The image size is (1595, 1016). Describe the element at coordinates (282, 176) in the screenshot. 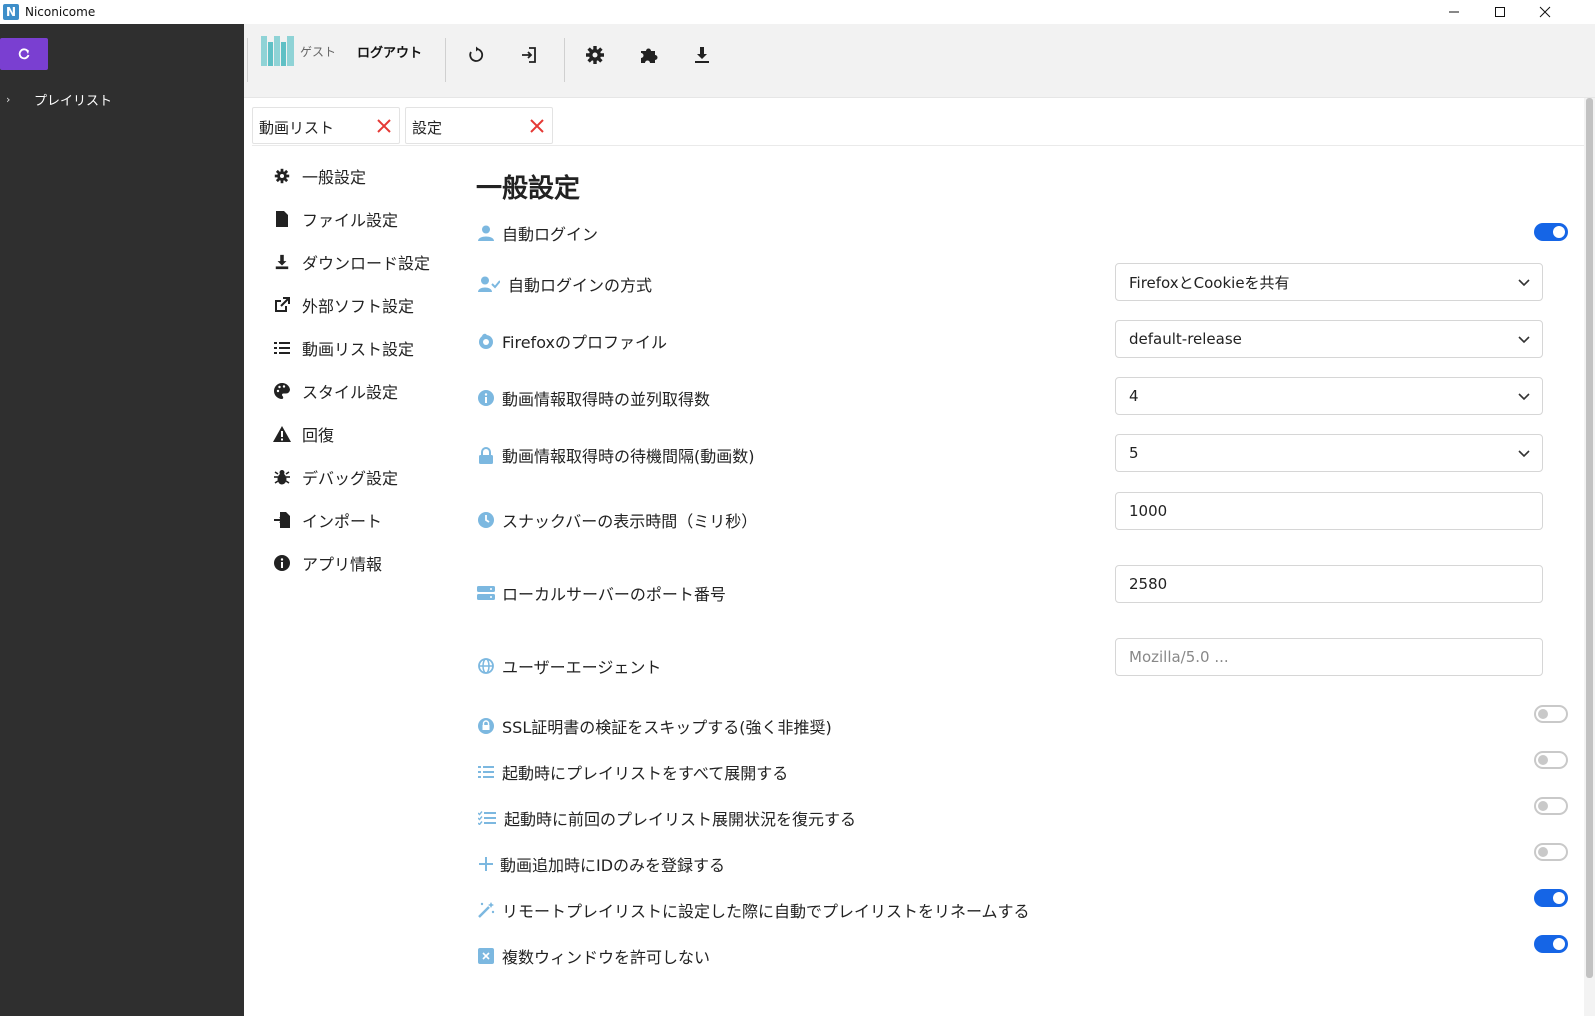

I see `gear-icon` at that location.